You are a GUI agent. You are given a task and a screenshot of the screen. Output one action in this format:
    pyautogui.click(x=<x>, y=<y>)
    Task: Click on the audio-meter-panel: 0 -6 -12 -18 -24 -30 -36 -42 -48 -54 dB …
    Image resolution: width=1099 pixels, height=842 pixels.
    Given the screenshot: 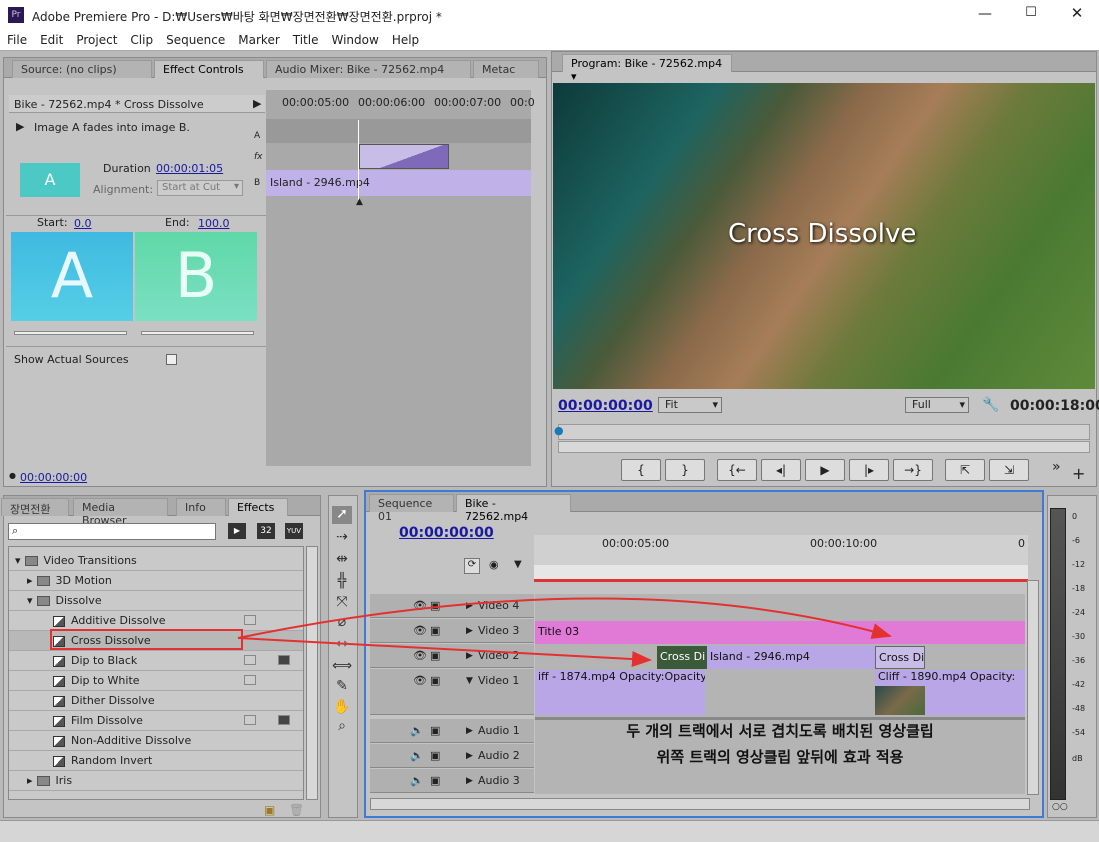 What is the action you would take?
    pyautogui.click(x=1072, y=656)
    